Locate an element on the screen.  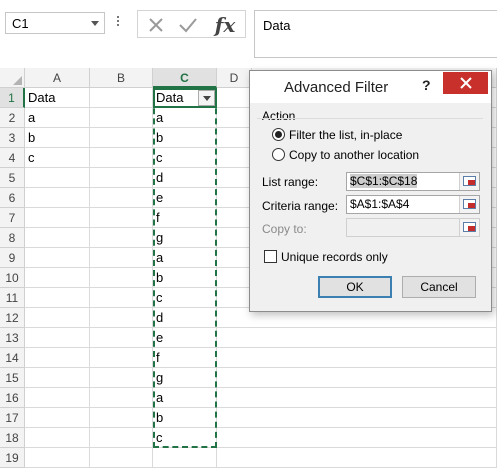
cell-d14 is located at coordinates (357, 358).